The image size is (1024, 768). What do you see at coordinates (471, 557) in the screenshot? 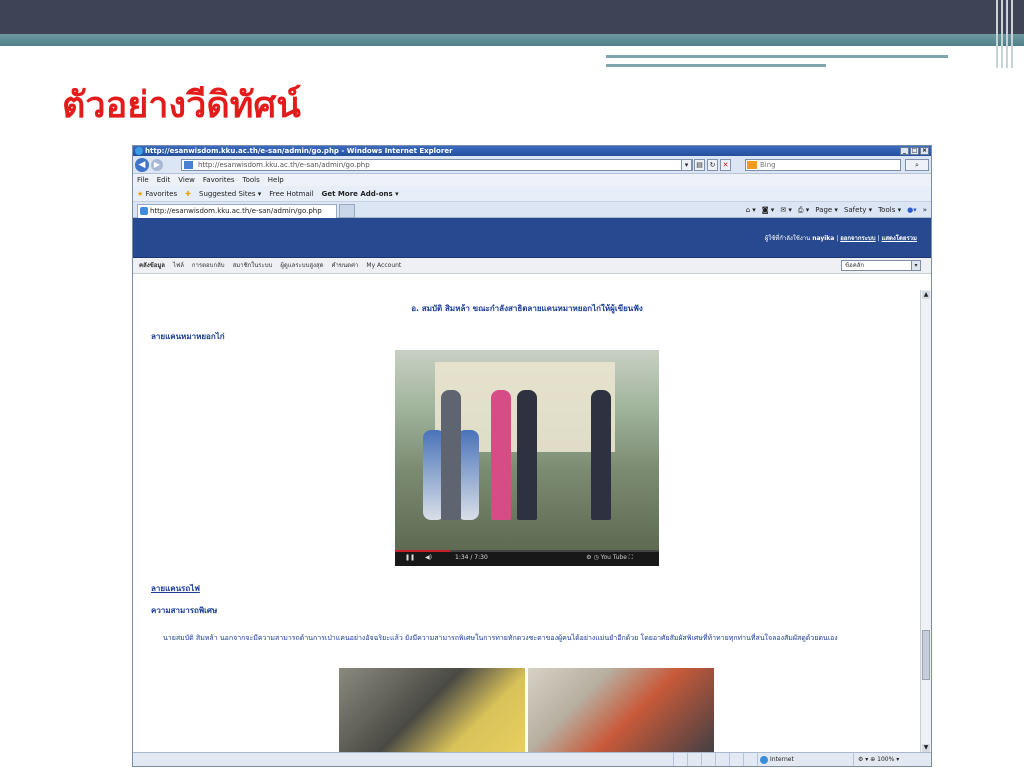
I see `video-time: 1:34 / 7:30` at bounding box center [471, 557].